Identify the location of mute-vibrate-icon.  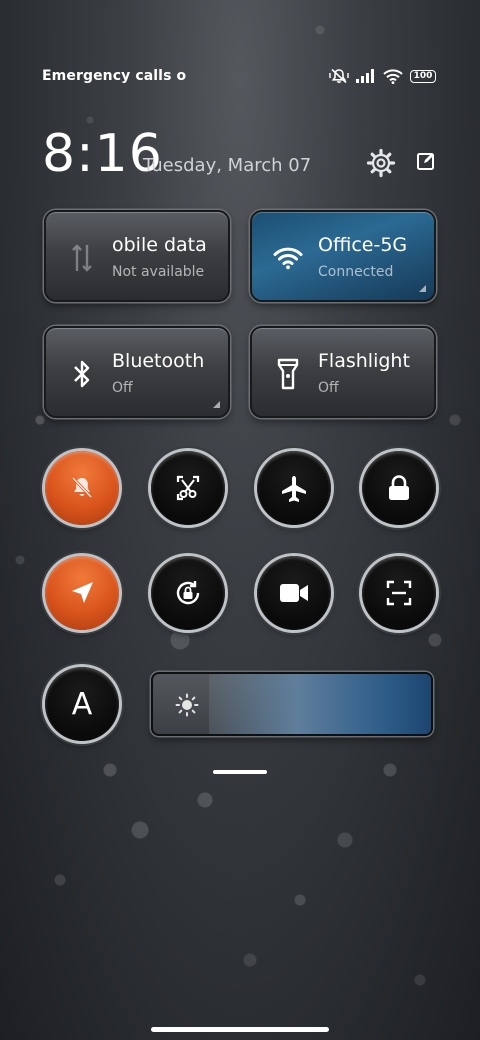
(339, 76).